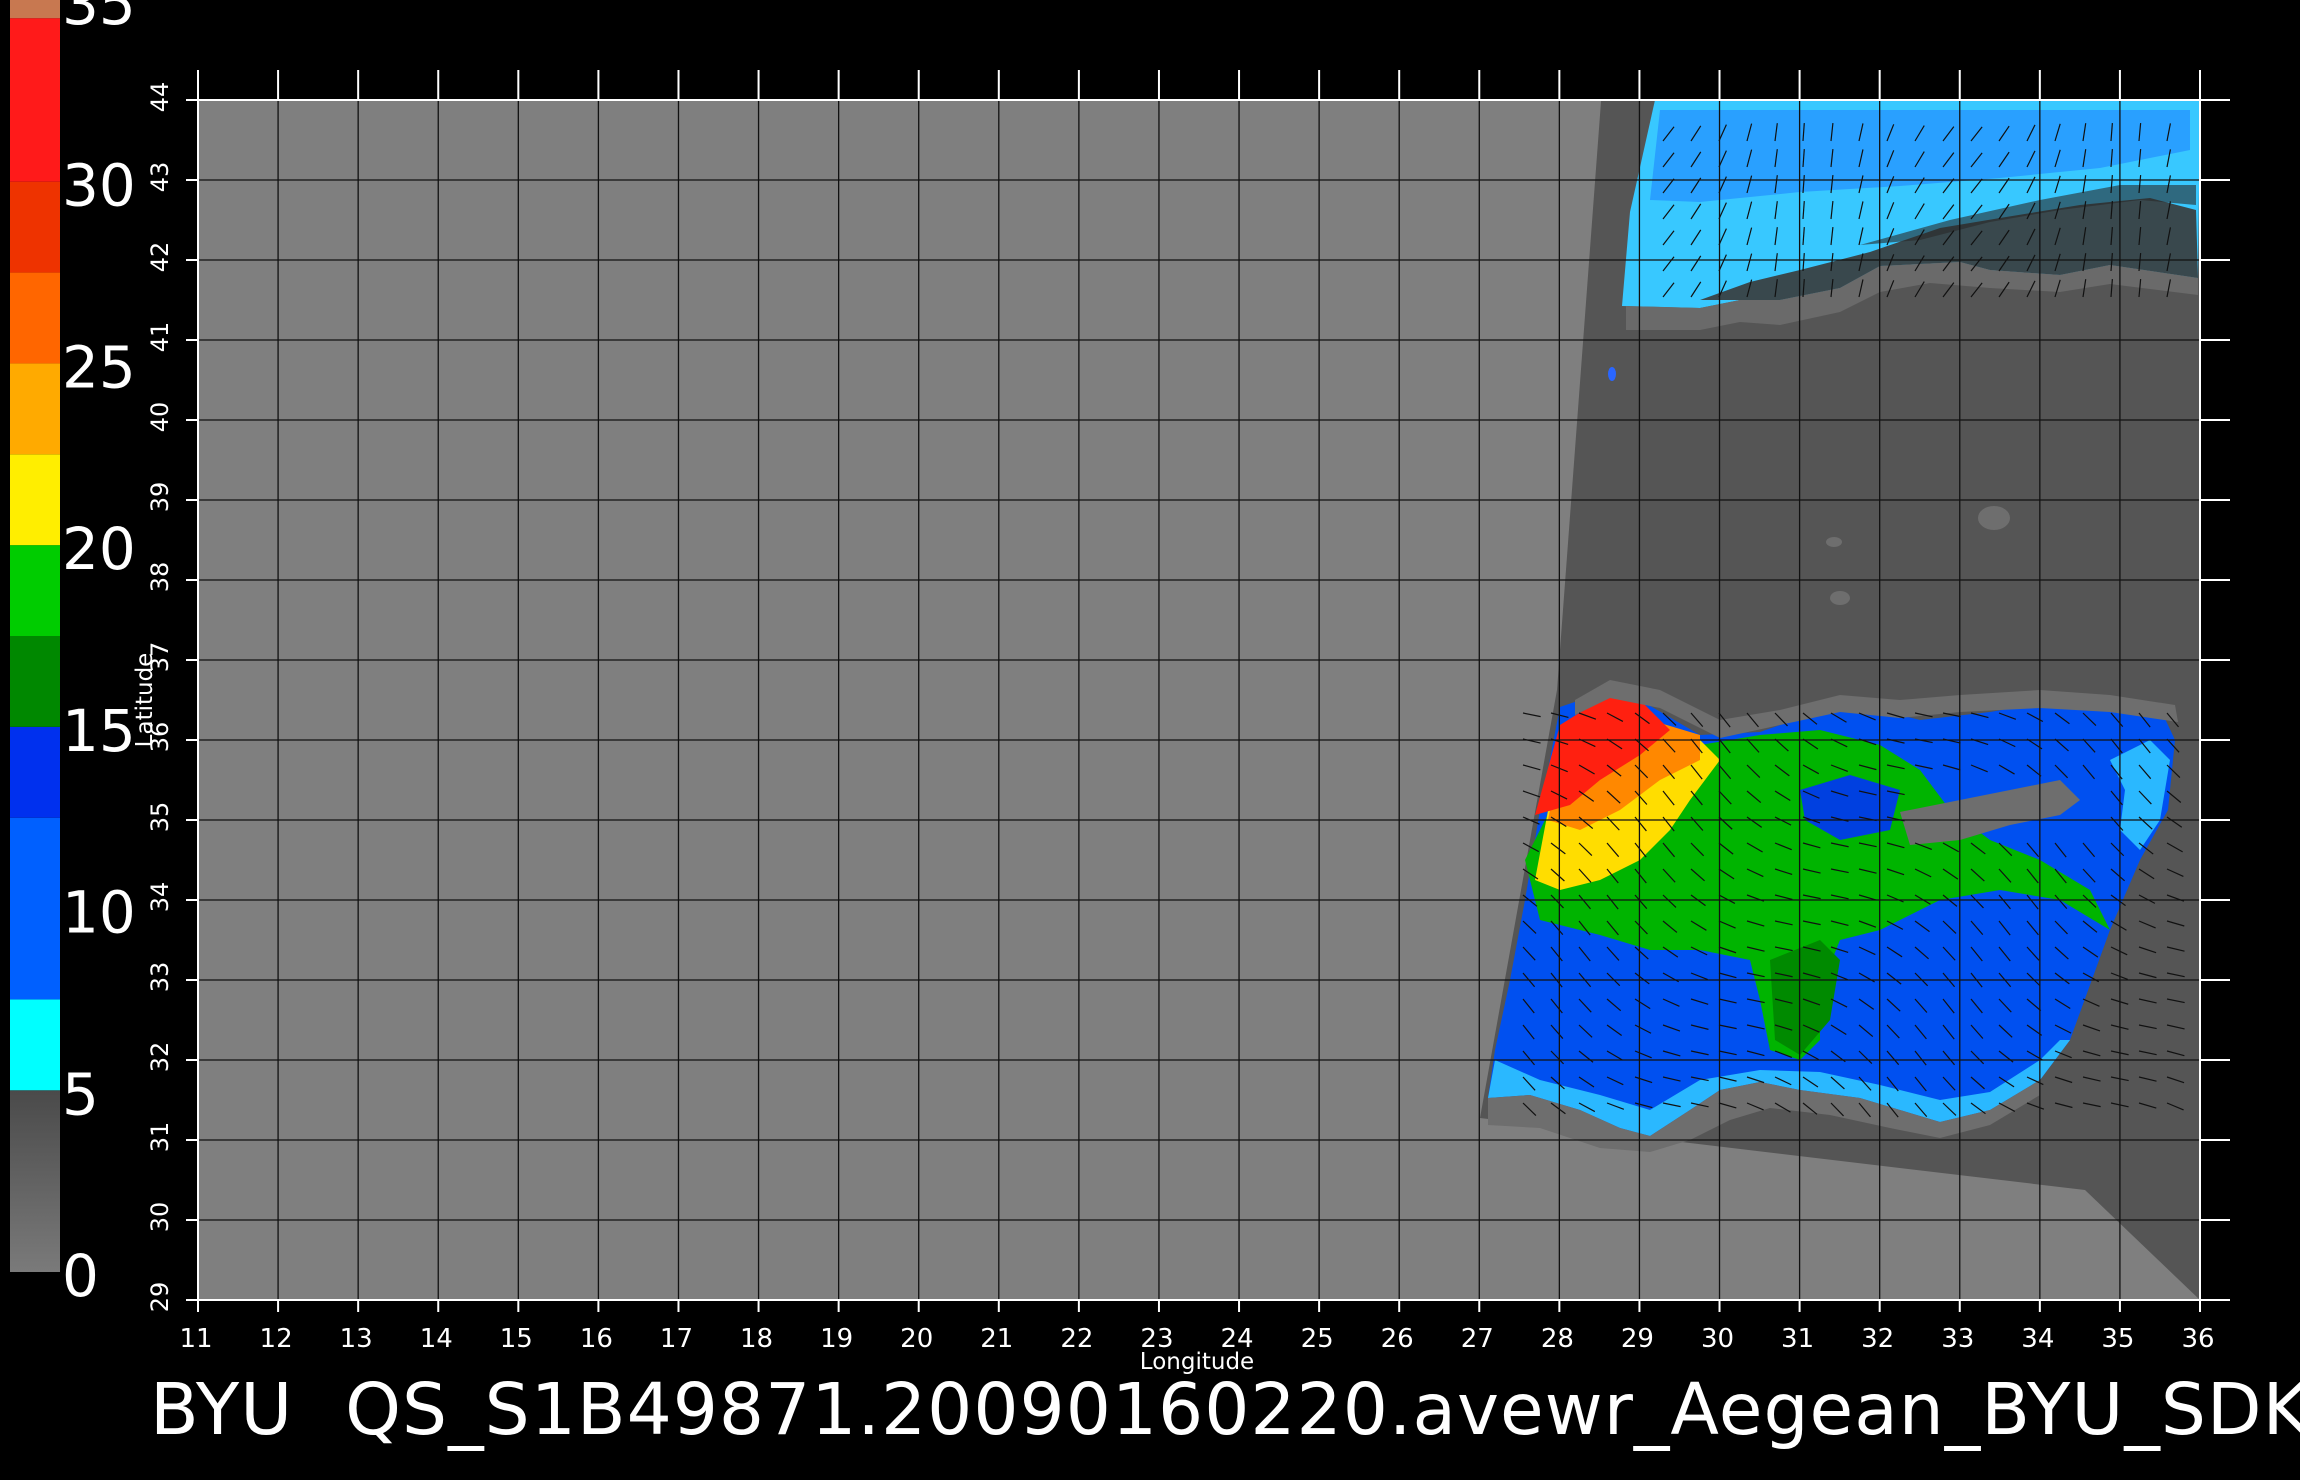 The width and height of the screenshot is (2300, 1480). What do you see at coordinates (1477, 1339) in the screenshot?
I see `longitude-tick-label: 27` at bounding box center [1477, 1339].